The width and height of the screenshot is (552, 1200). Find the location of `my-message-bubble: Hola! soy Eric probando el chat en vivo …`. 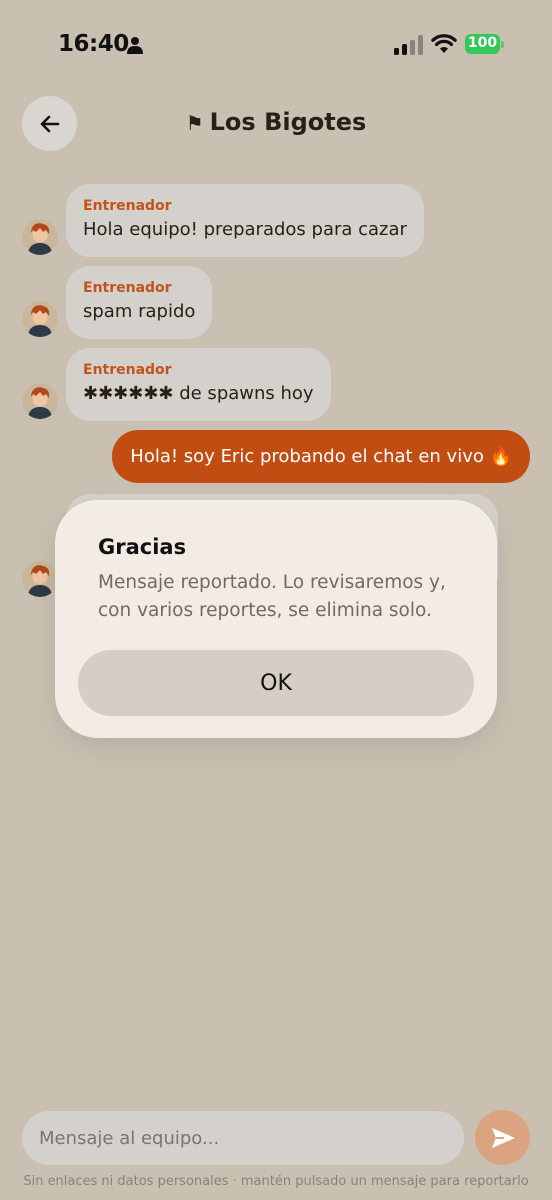

my-message-bubble: Hola! soy Eric probando el chat en vivo … is located at coordinates (321, 456).